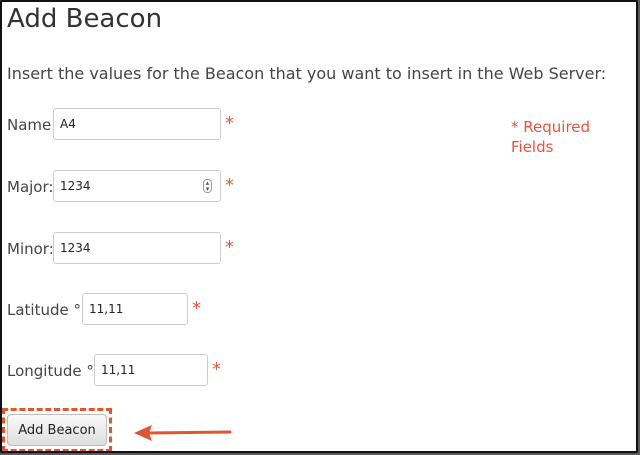 This screenshot has height=455, width=640. Describe the element at coordinates (135, 309) in the screenshot. I see `latitude-input` at that location.